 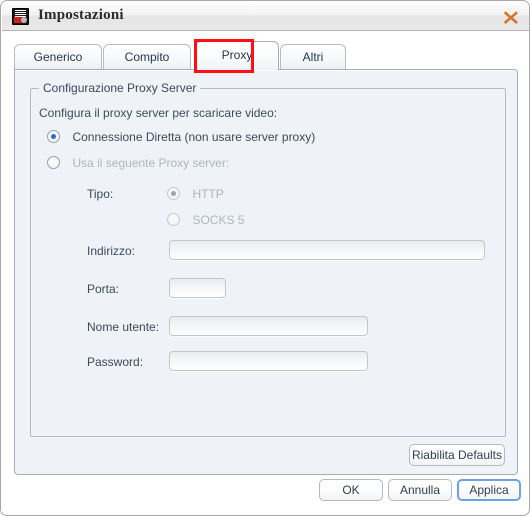 I want to click on input-password, so click(x=268, y=361).